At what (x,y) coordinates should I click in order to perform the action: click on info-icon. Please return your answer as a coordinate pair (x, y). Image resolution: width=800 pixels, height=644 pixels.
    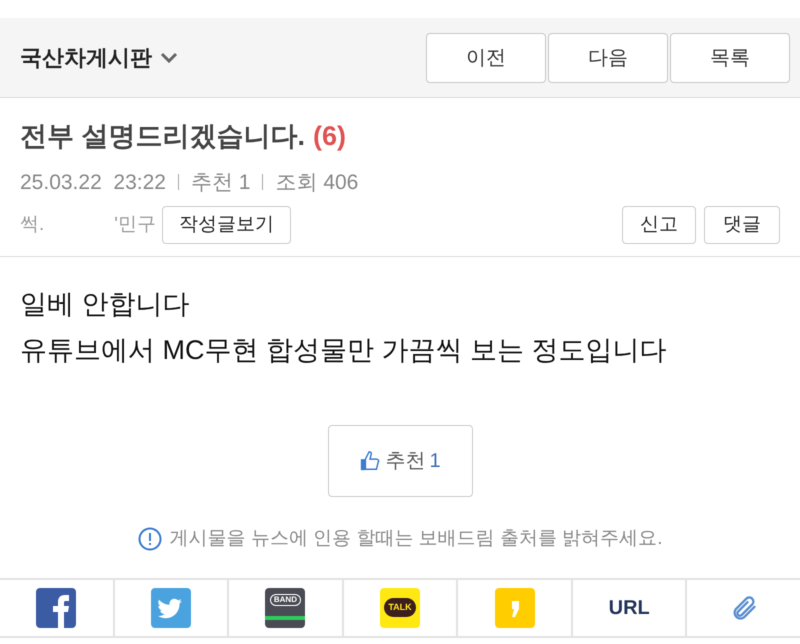
    Looking at the image, I should click on (150, 539).